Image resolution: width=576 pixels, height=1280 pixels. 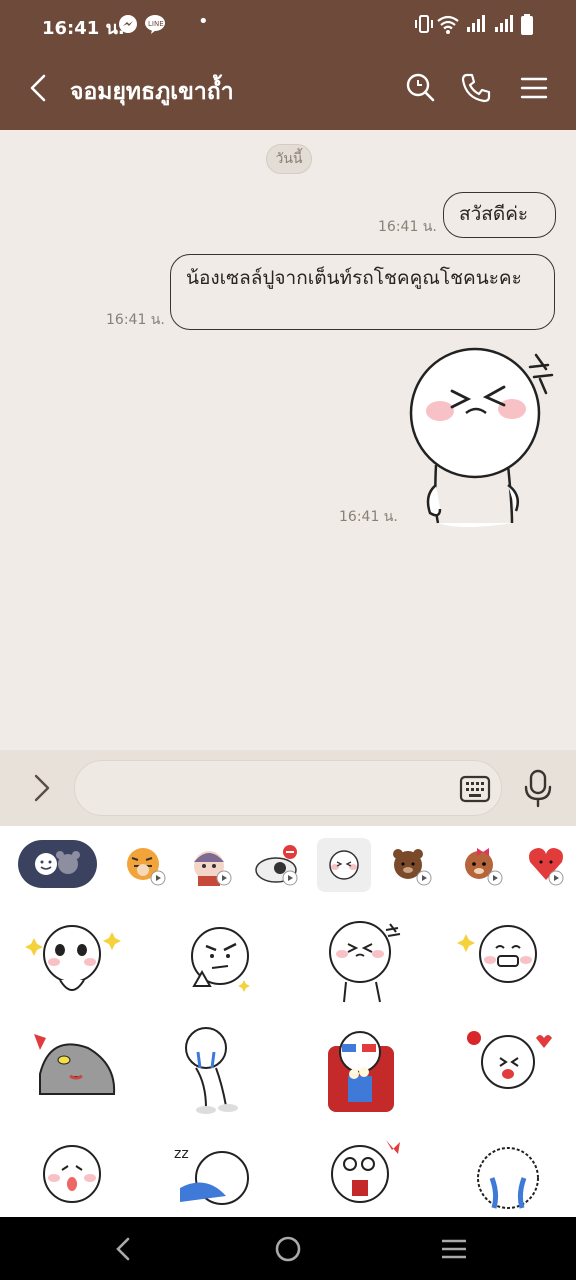 What do you see at coordinates (288, 89) in the screenshot?
I see `chat-header: จอมยุทธภูเขาถ้ำ` at bounding box center [288, 89].